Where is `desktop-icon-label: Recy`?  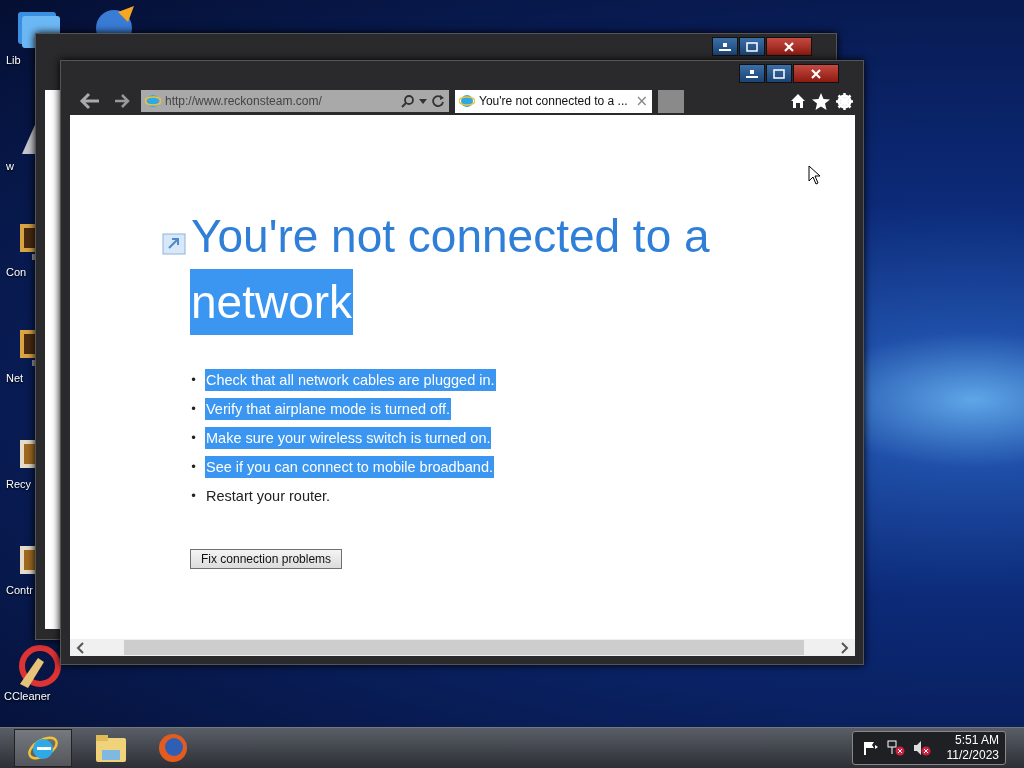
desktop-icon-label: Recy is located at coordinates (19, 484).